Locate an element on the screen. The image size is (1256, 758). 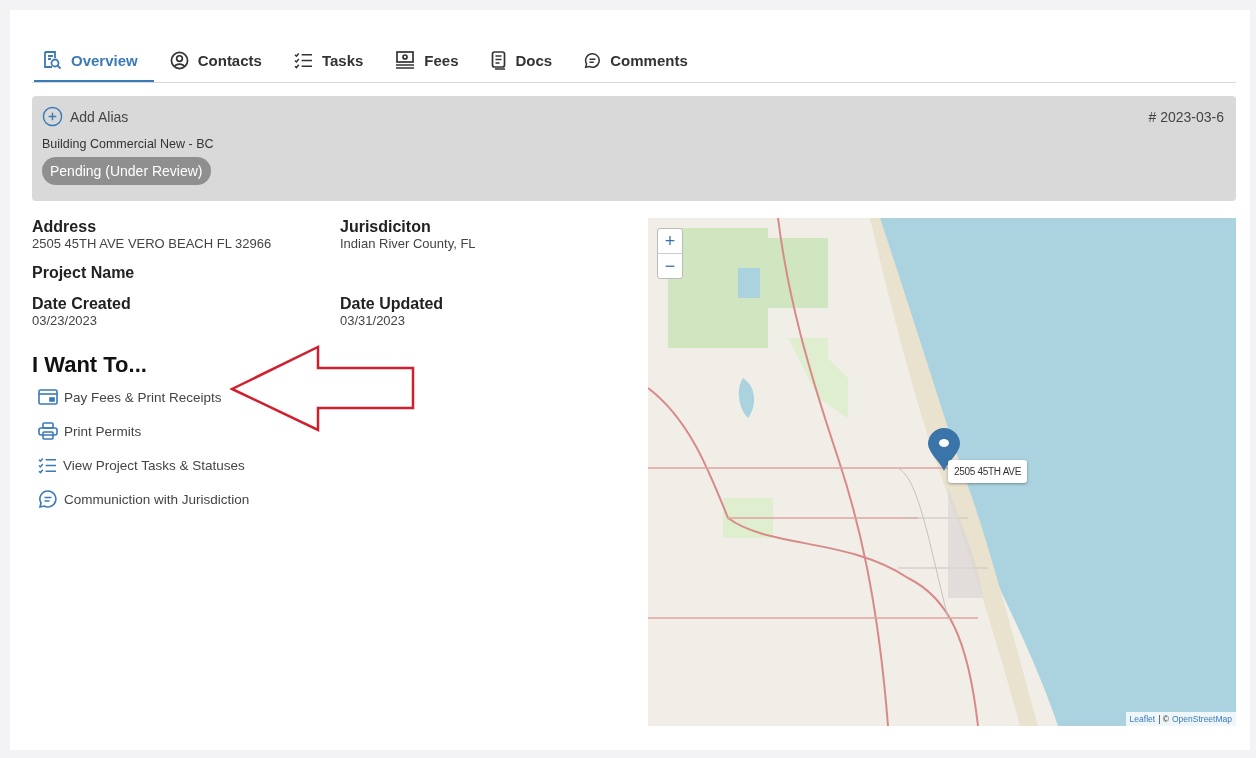
attribution-link: Leaflet is located at coordinates (1142, 719).